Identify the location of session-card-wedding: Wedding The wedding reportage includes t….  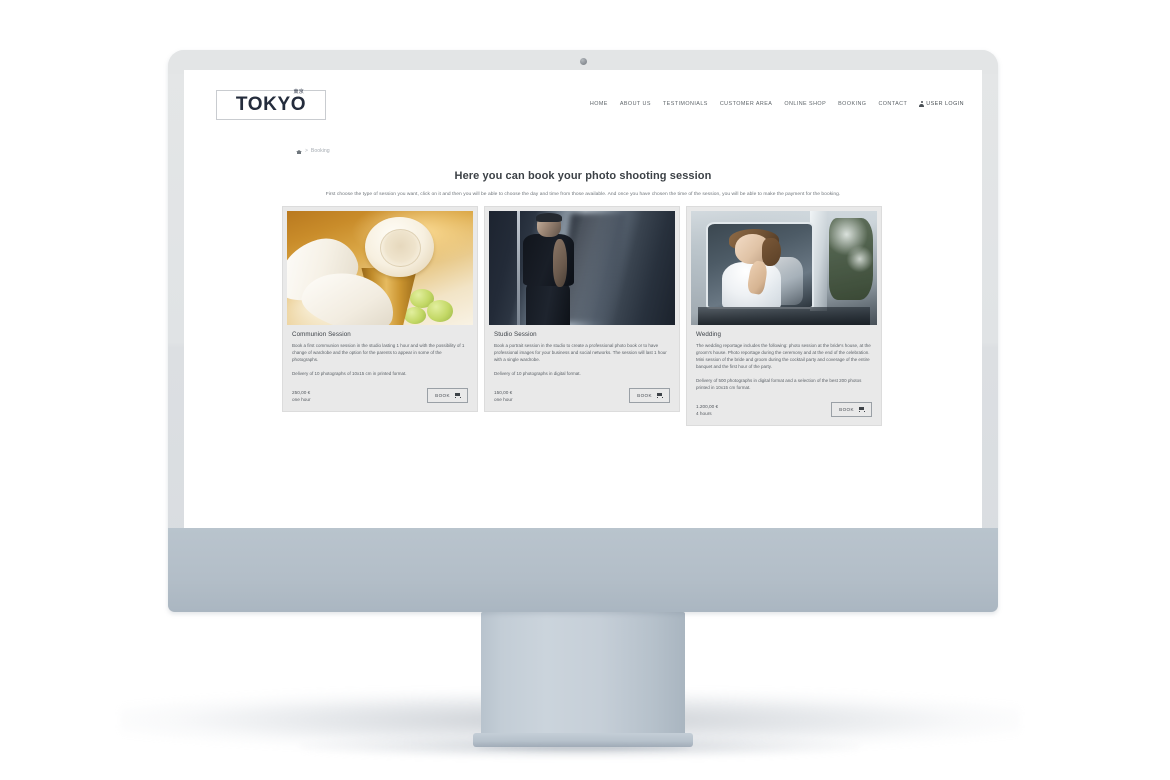
(784, 316).